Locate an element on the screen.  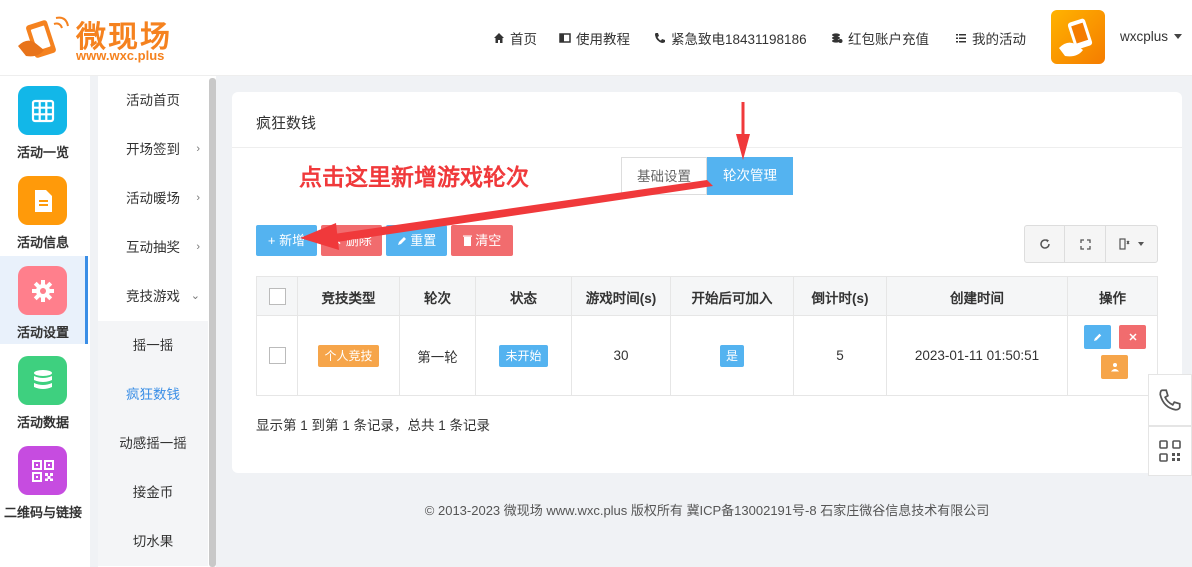
submenu-item-games: 竞技游戏 ⌄ is located at coordinates (153, 296).